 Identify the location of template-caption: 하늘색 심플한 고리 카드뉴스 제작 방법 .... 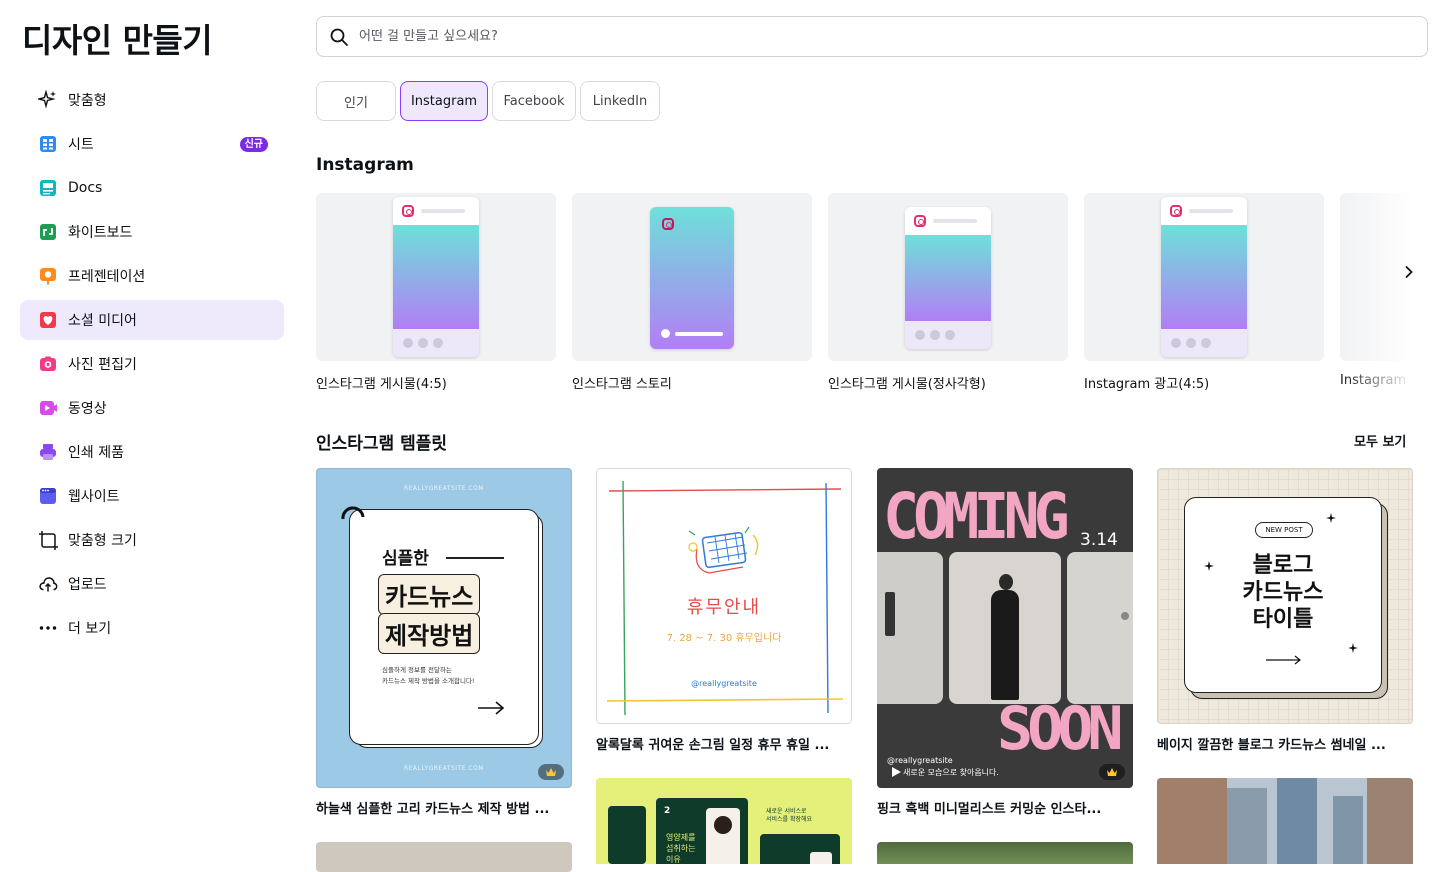
(433, 809).